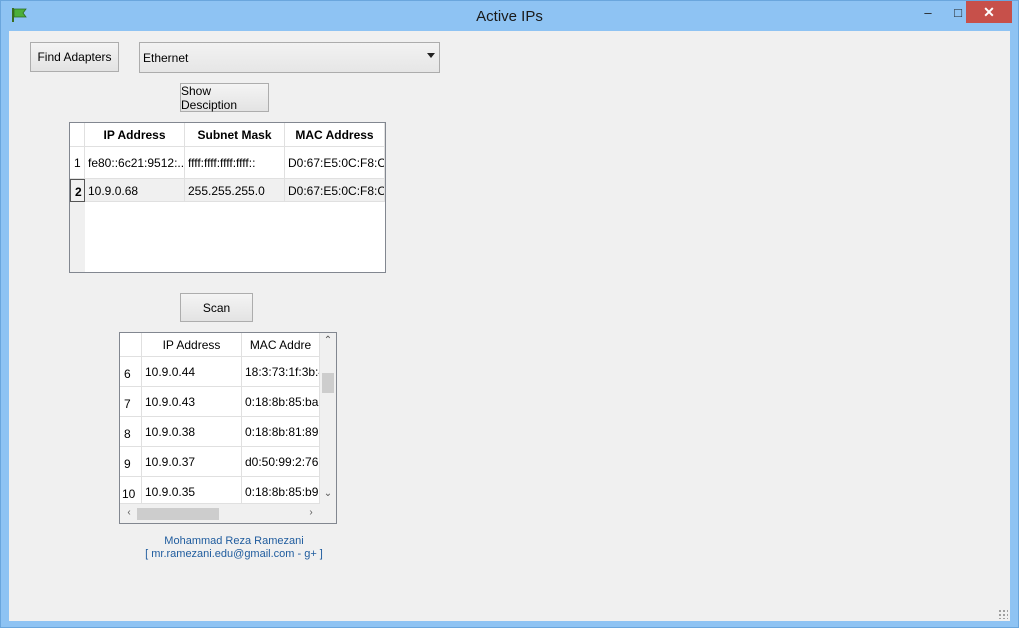 The height and width of the screenshot is (628, 1019). Describe the element at coordinates (131, 402) in the screenshot. I see `row-number: 7` at that location.